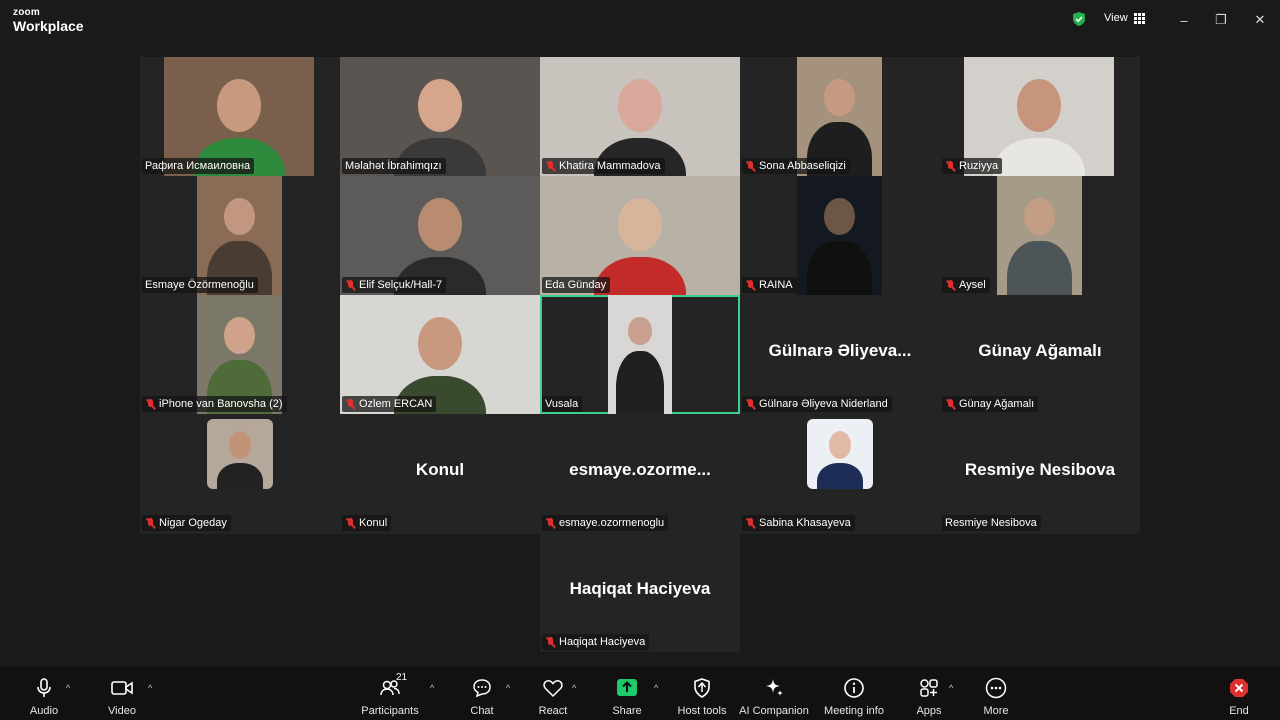  Describe the element at coordinates (640, 20) in the screenshot. I see `title-bar: zoom Workplace View – ❐ ✕` at that location.